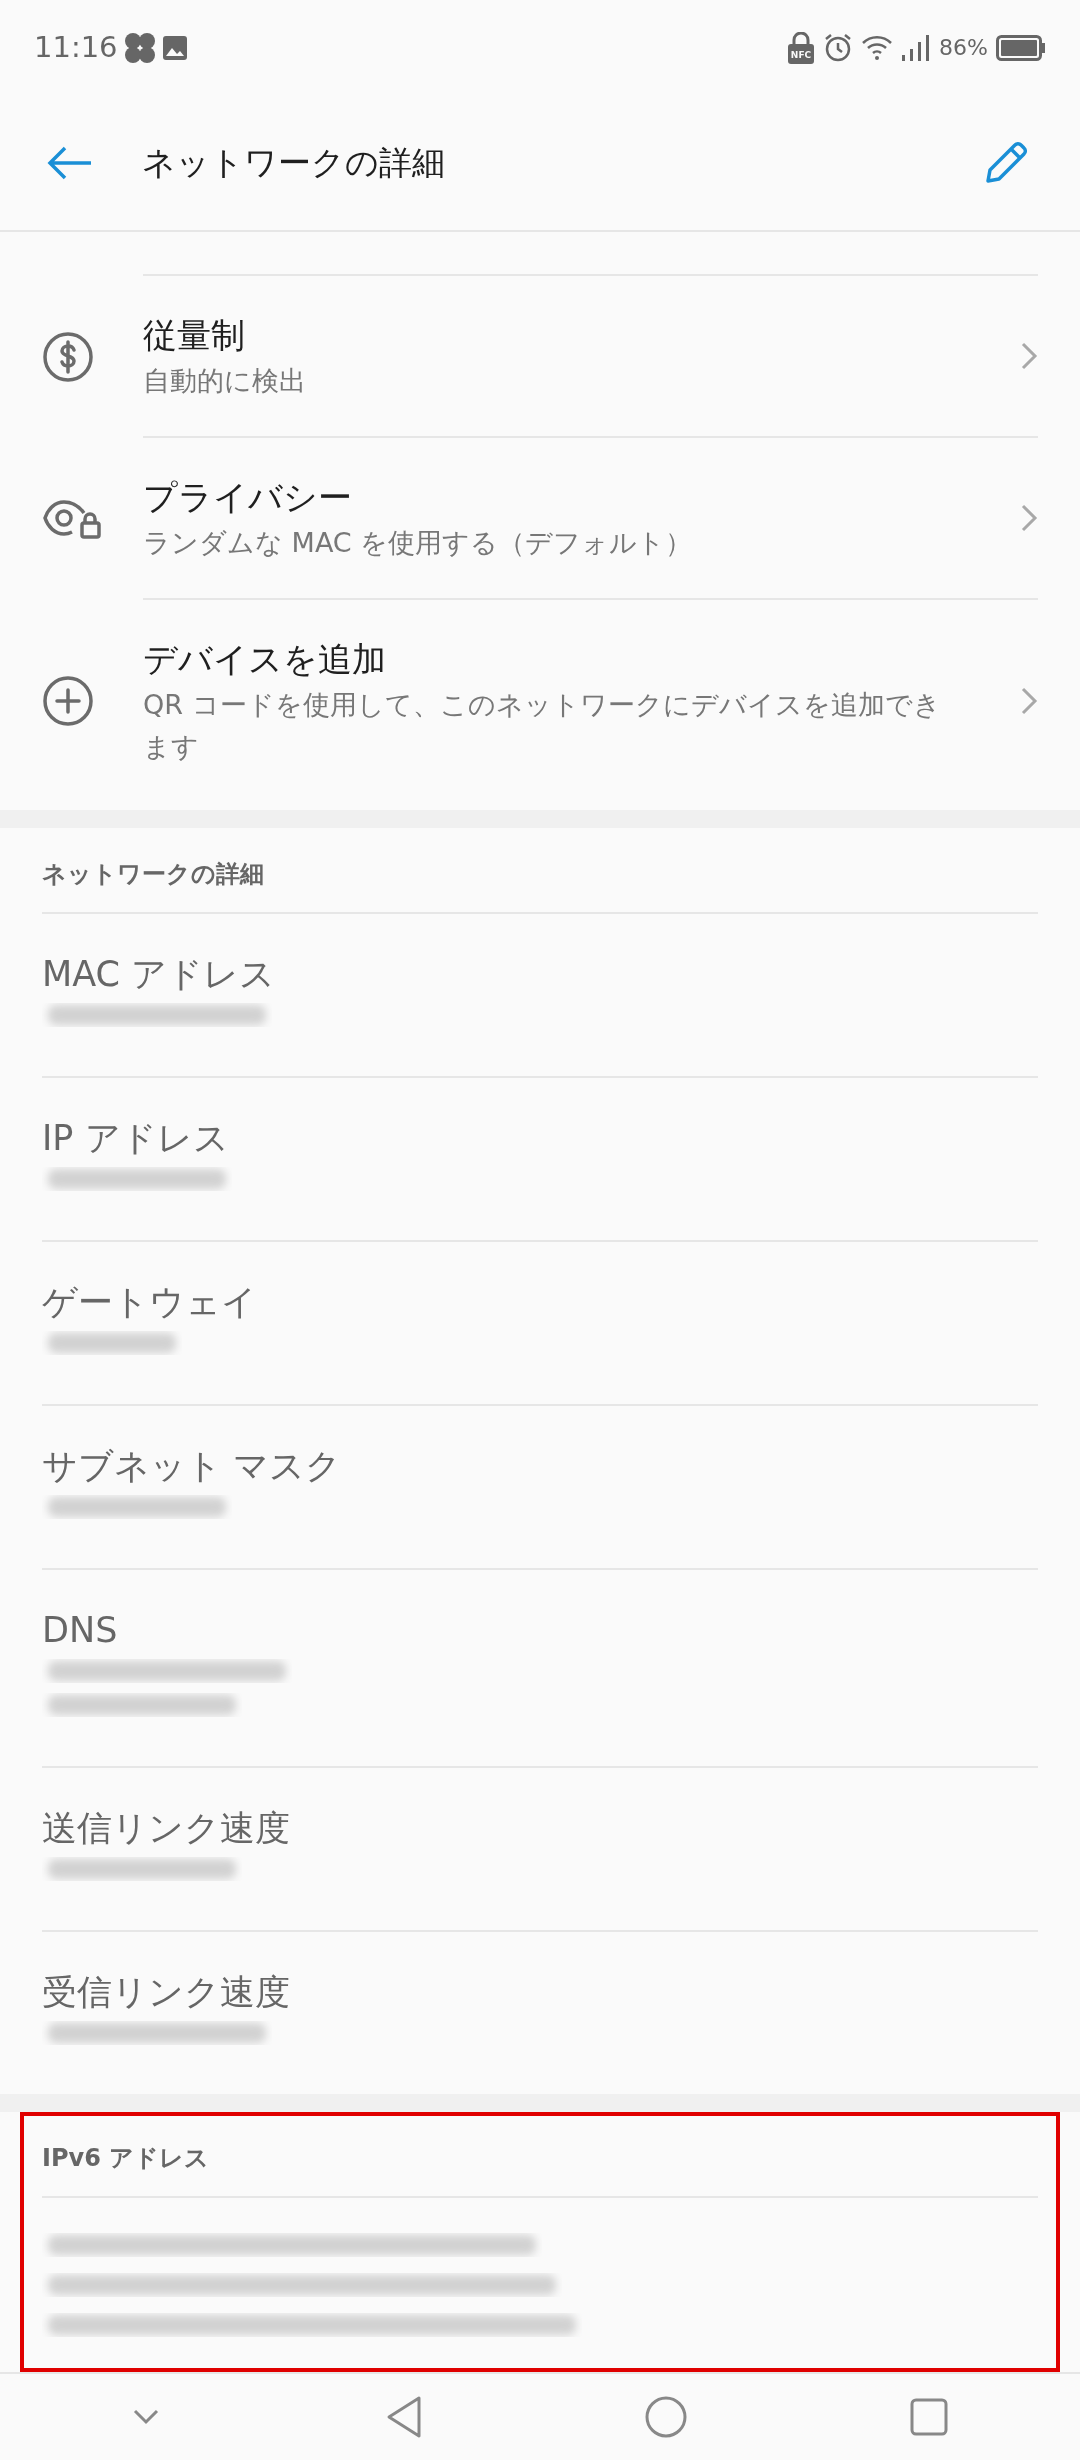  What do you see at coordinates (265, 659) in the screenshot?
I see `item-title: デバイスを追加` at bounding box center [265, 659].